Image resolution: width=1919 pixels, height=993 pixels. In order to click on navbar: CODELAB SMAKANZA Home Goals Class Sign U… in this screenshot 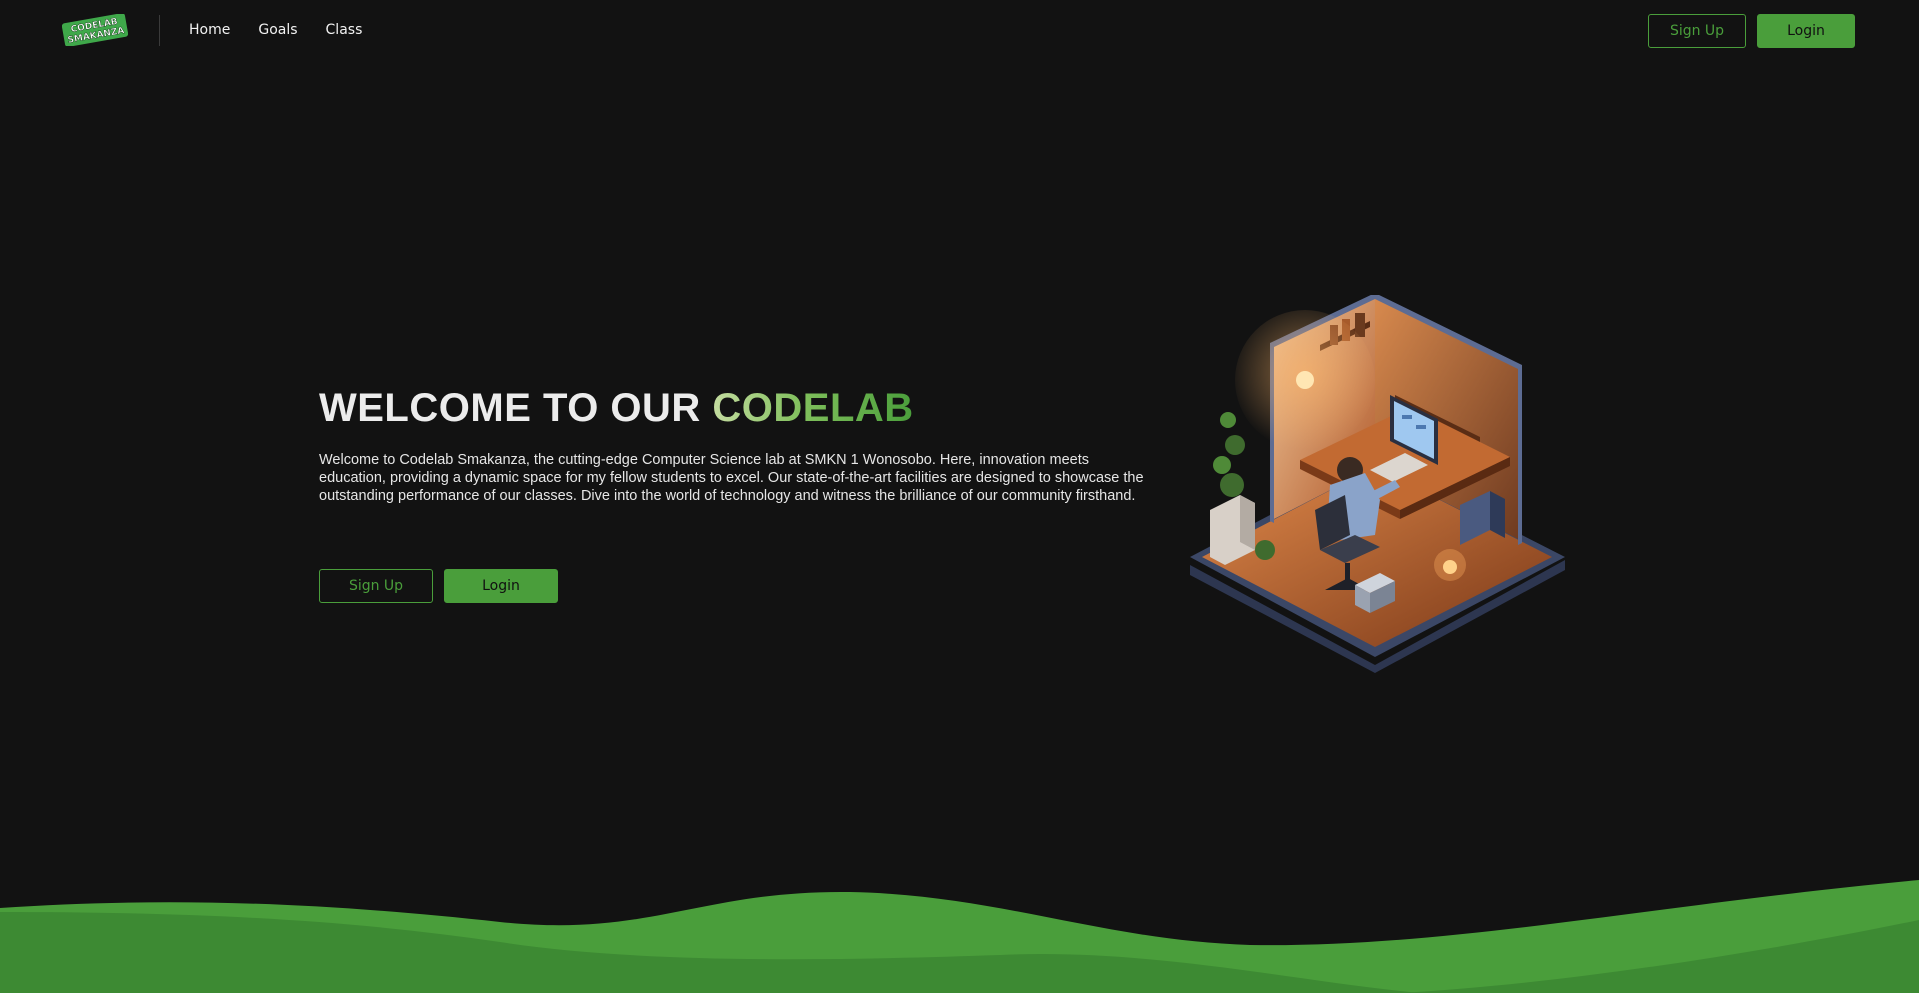, I will do `click(959, 31)`.